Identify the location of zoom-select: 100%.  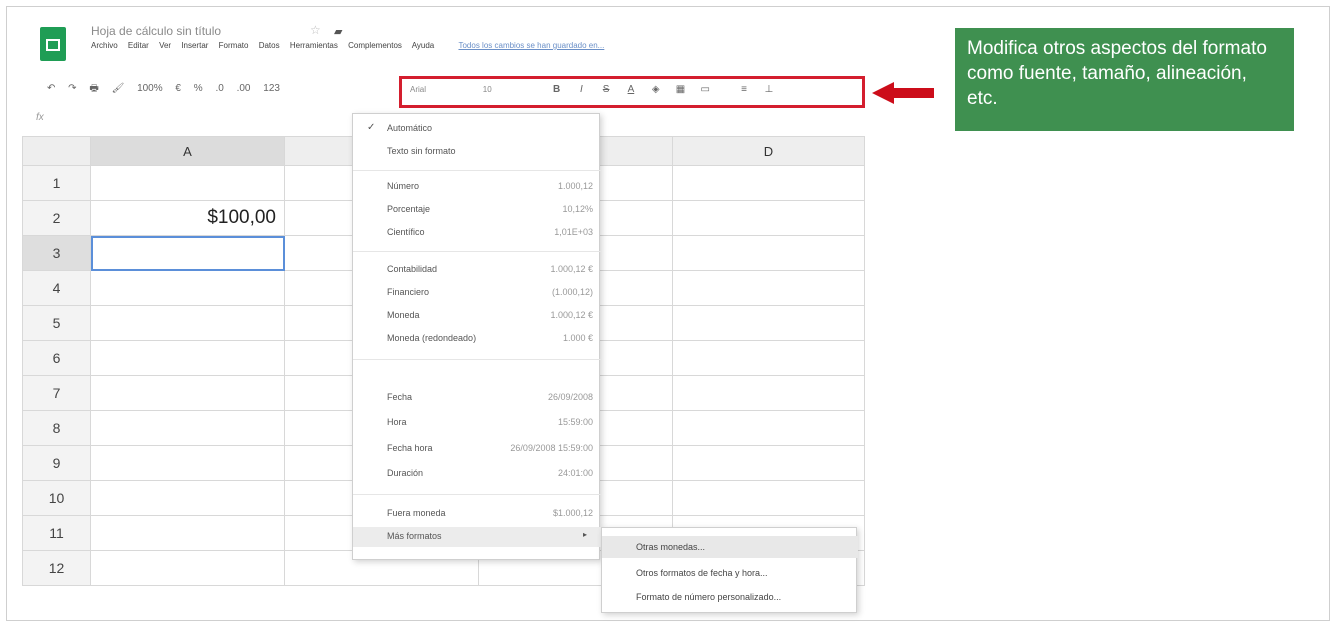
(150, 88).